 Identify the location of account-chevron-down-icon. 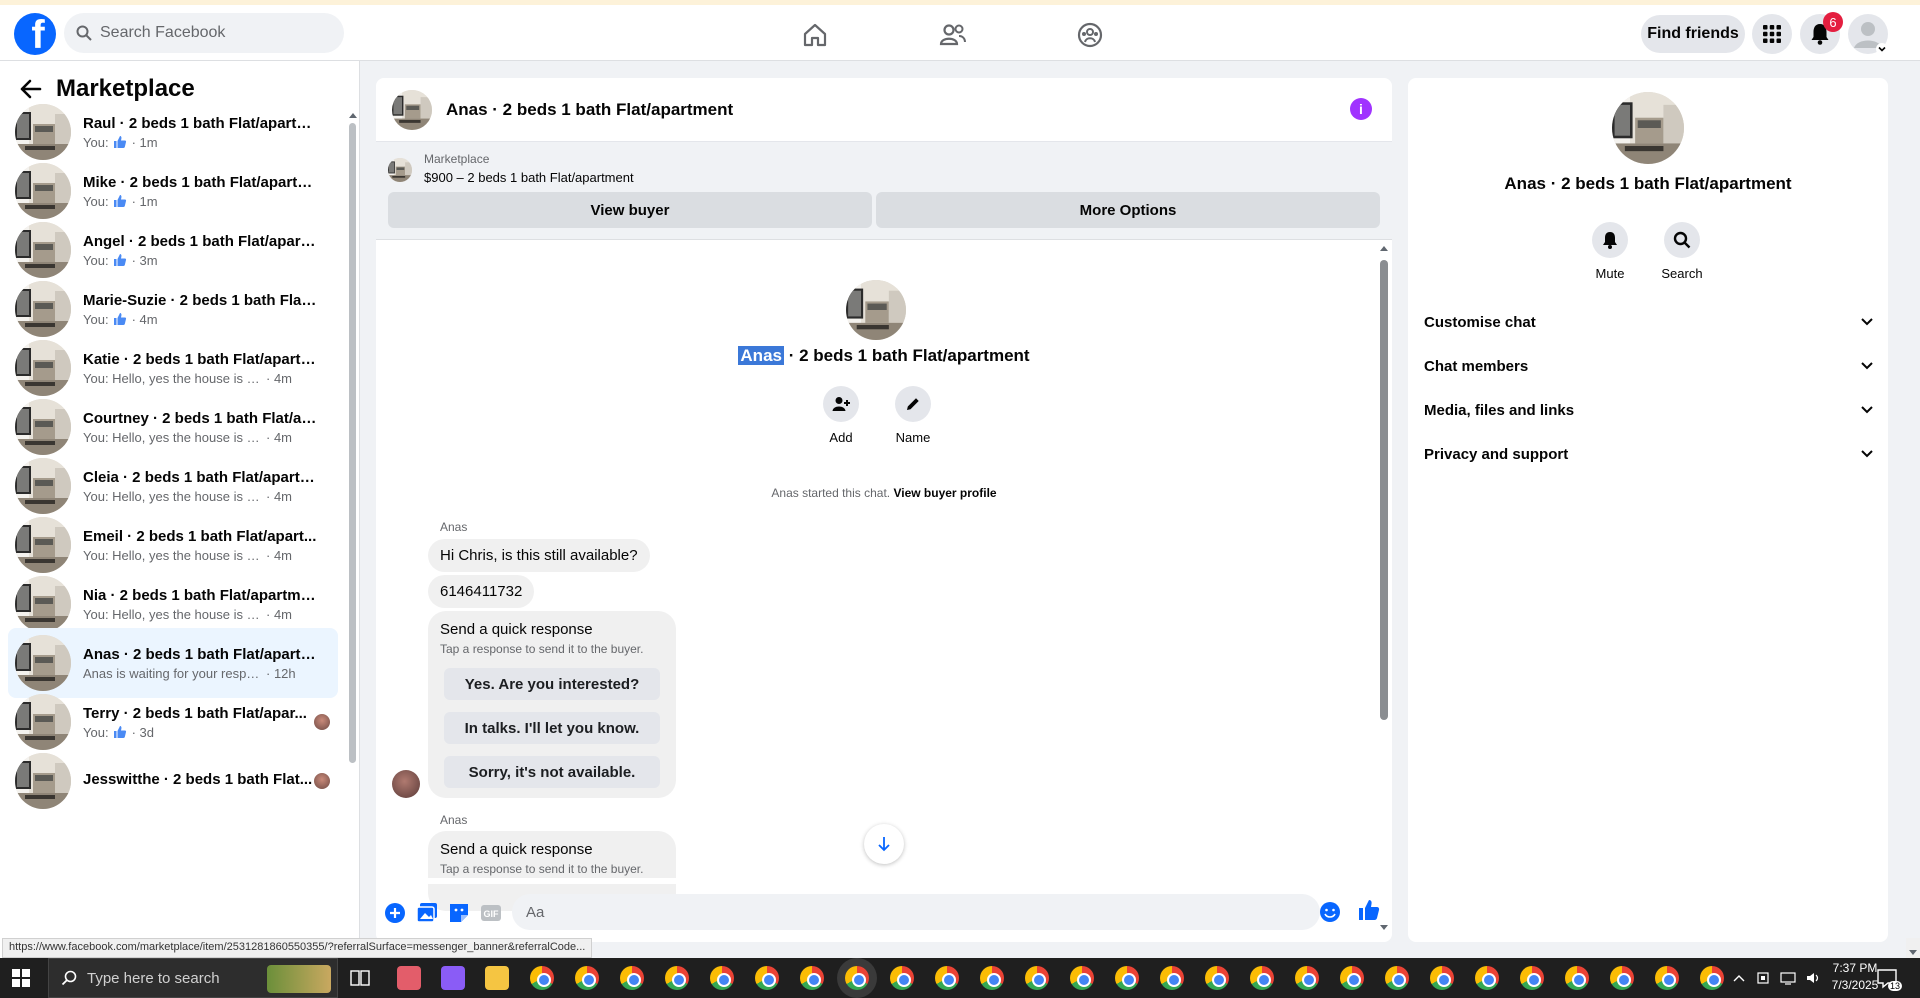
(1882, 49).